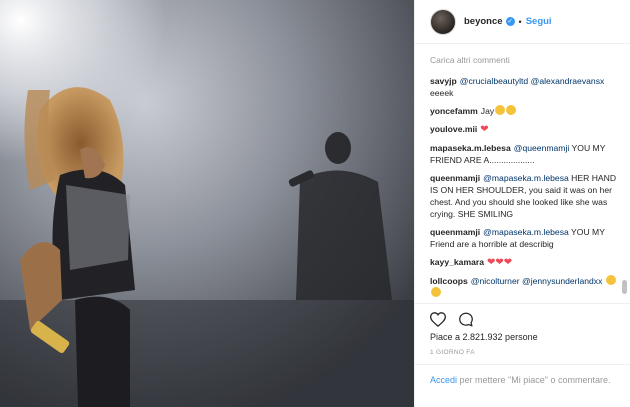  What do you see at coordinates (454, 111) in the screenshot?
I see `comment-author: yoncefamm` at bounding box center [454, 111].